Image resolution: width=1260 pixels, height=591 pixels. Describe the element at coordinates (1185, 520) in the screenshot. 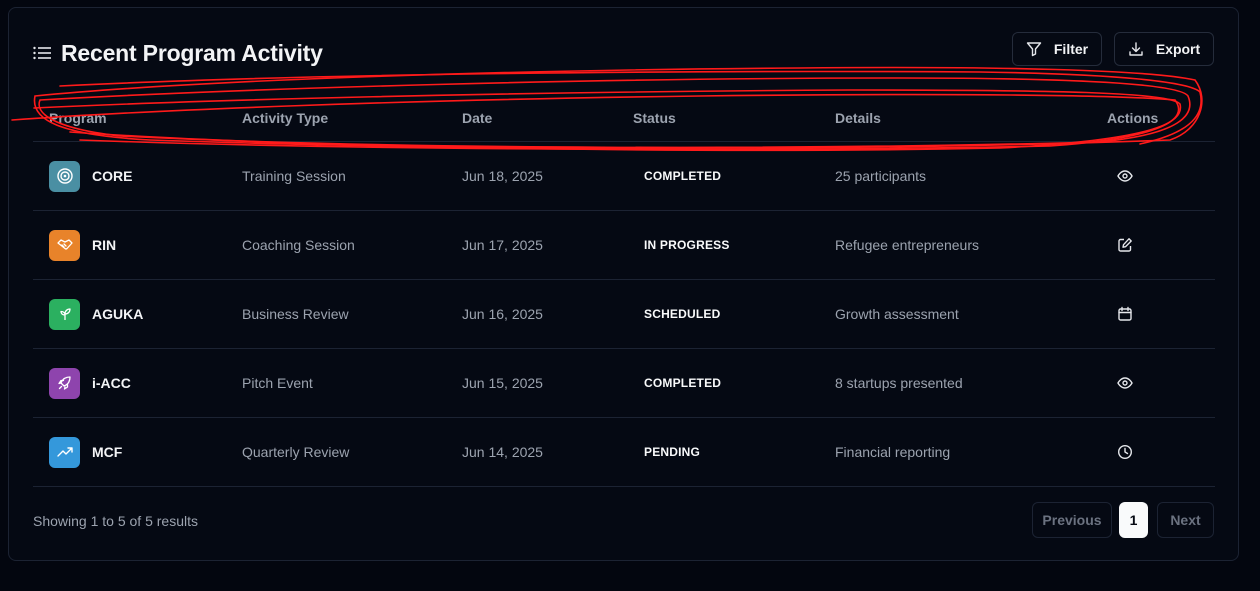

I see `next-page-button: Next` at that location.